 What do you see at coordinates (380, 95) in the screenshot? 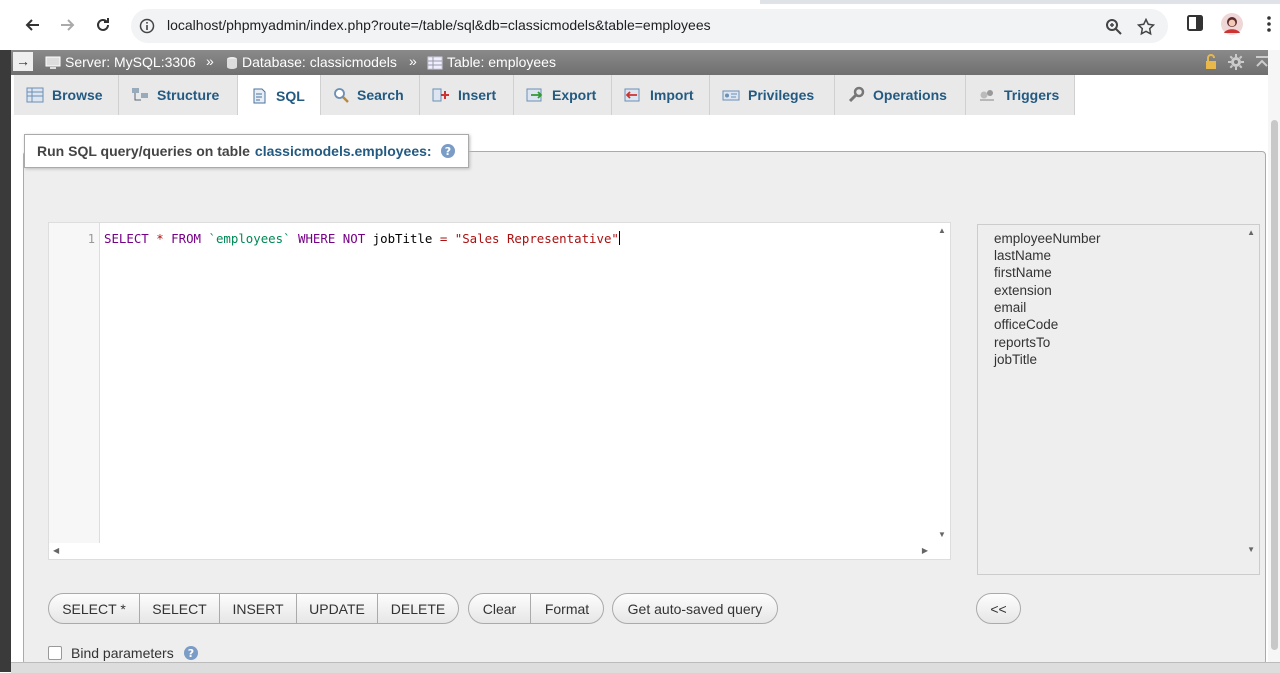
I see `tab-search-label: Search` at bounding box center [380, 95].